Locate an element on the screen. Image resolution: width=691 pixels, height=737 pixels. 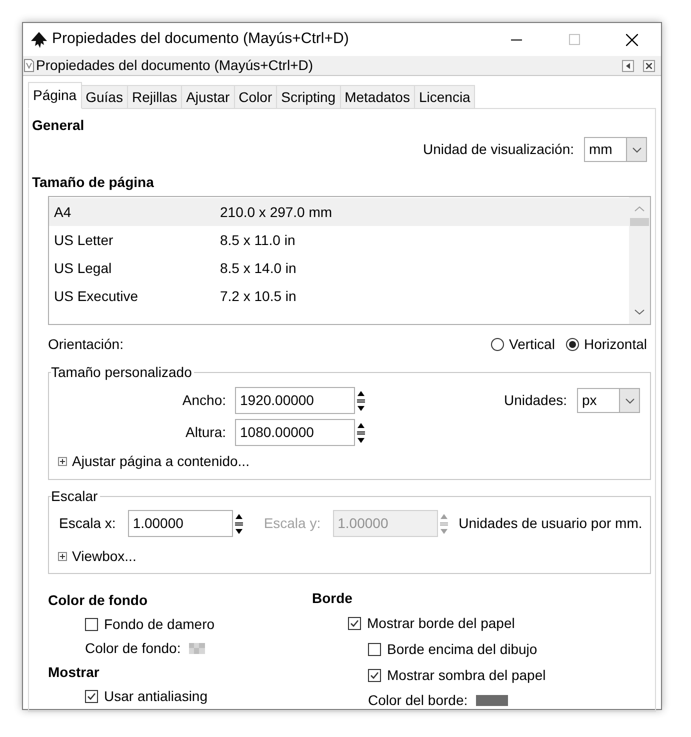
checkbox-label: Usar antialiasing is located at coordinates (156, 696).